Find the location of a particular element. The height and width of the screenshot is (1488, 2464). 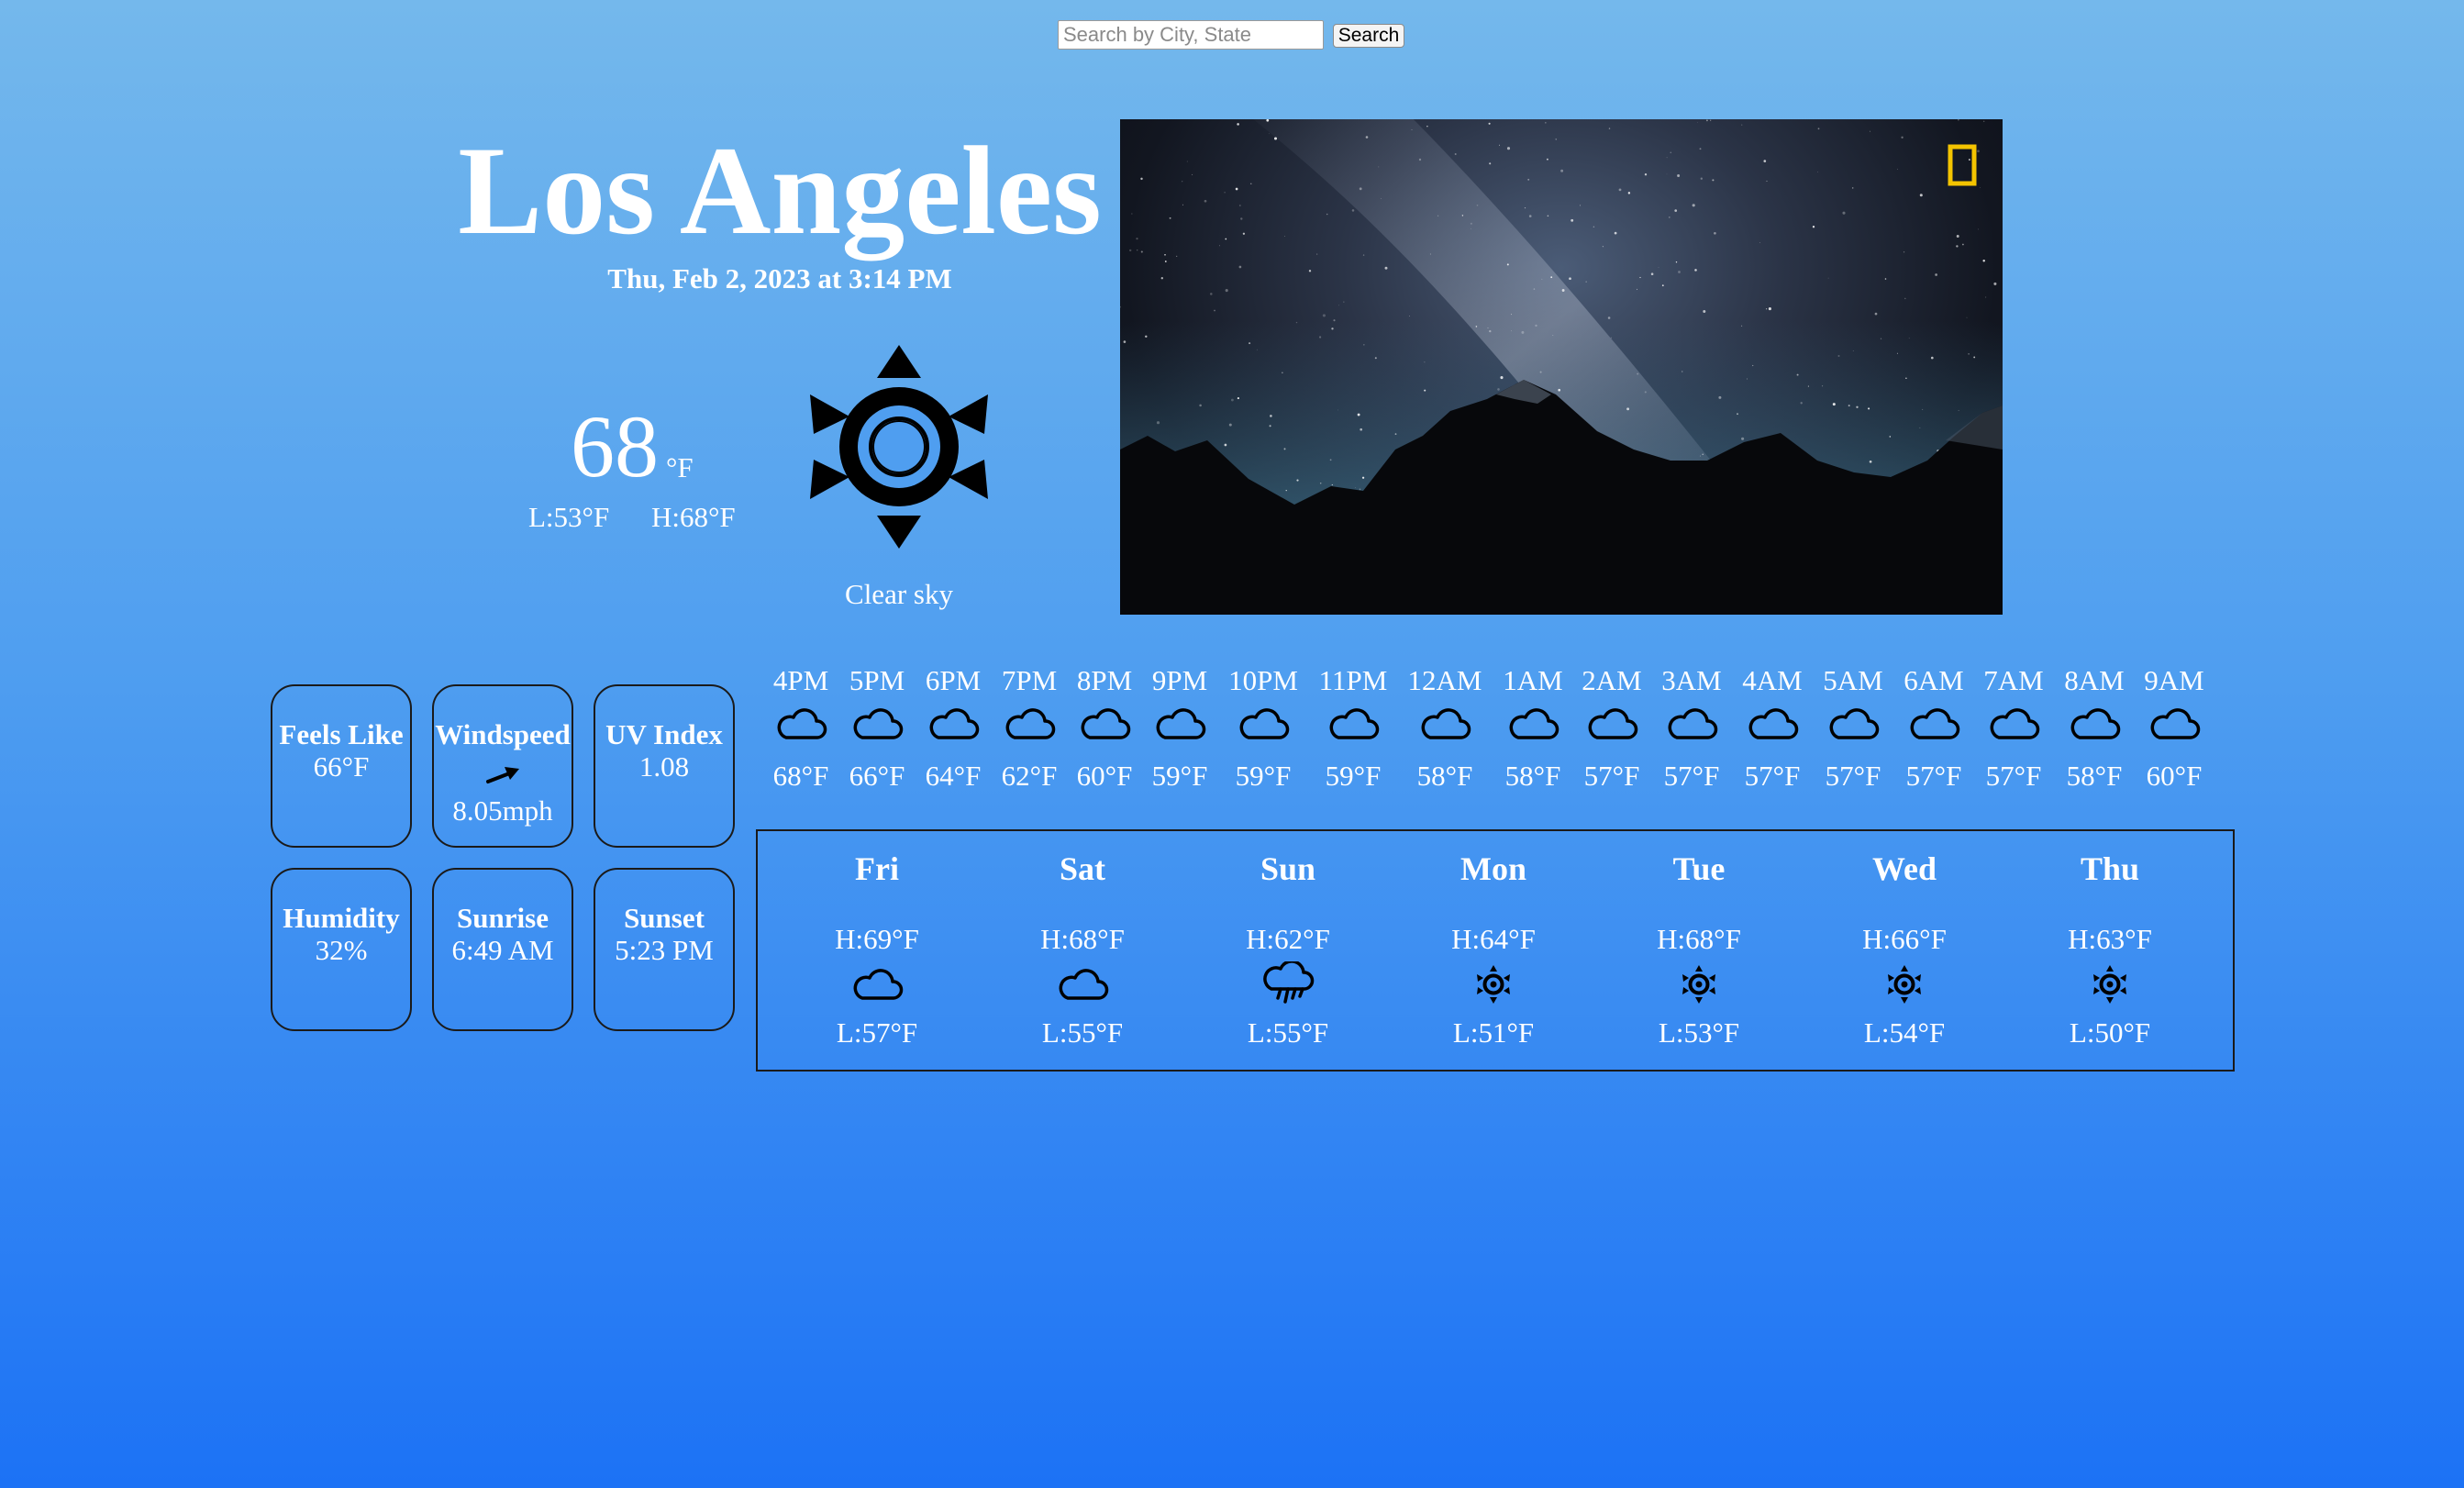

photo-badge-icon is located at coordinates (1963, 165).